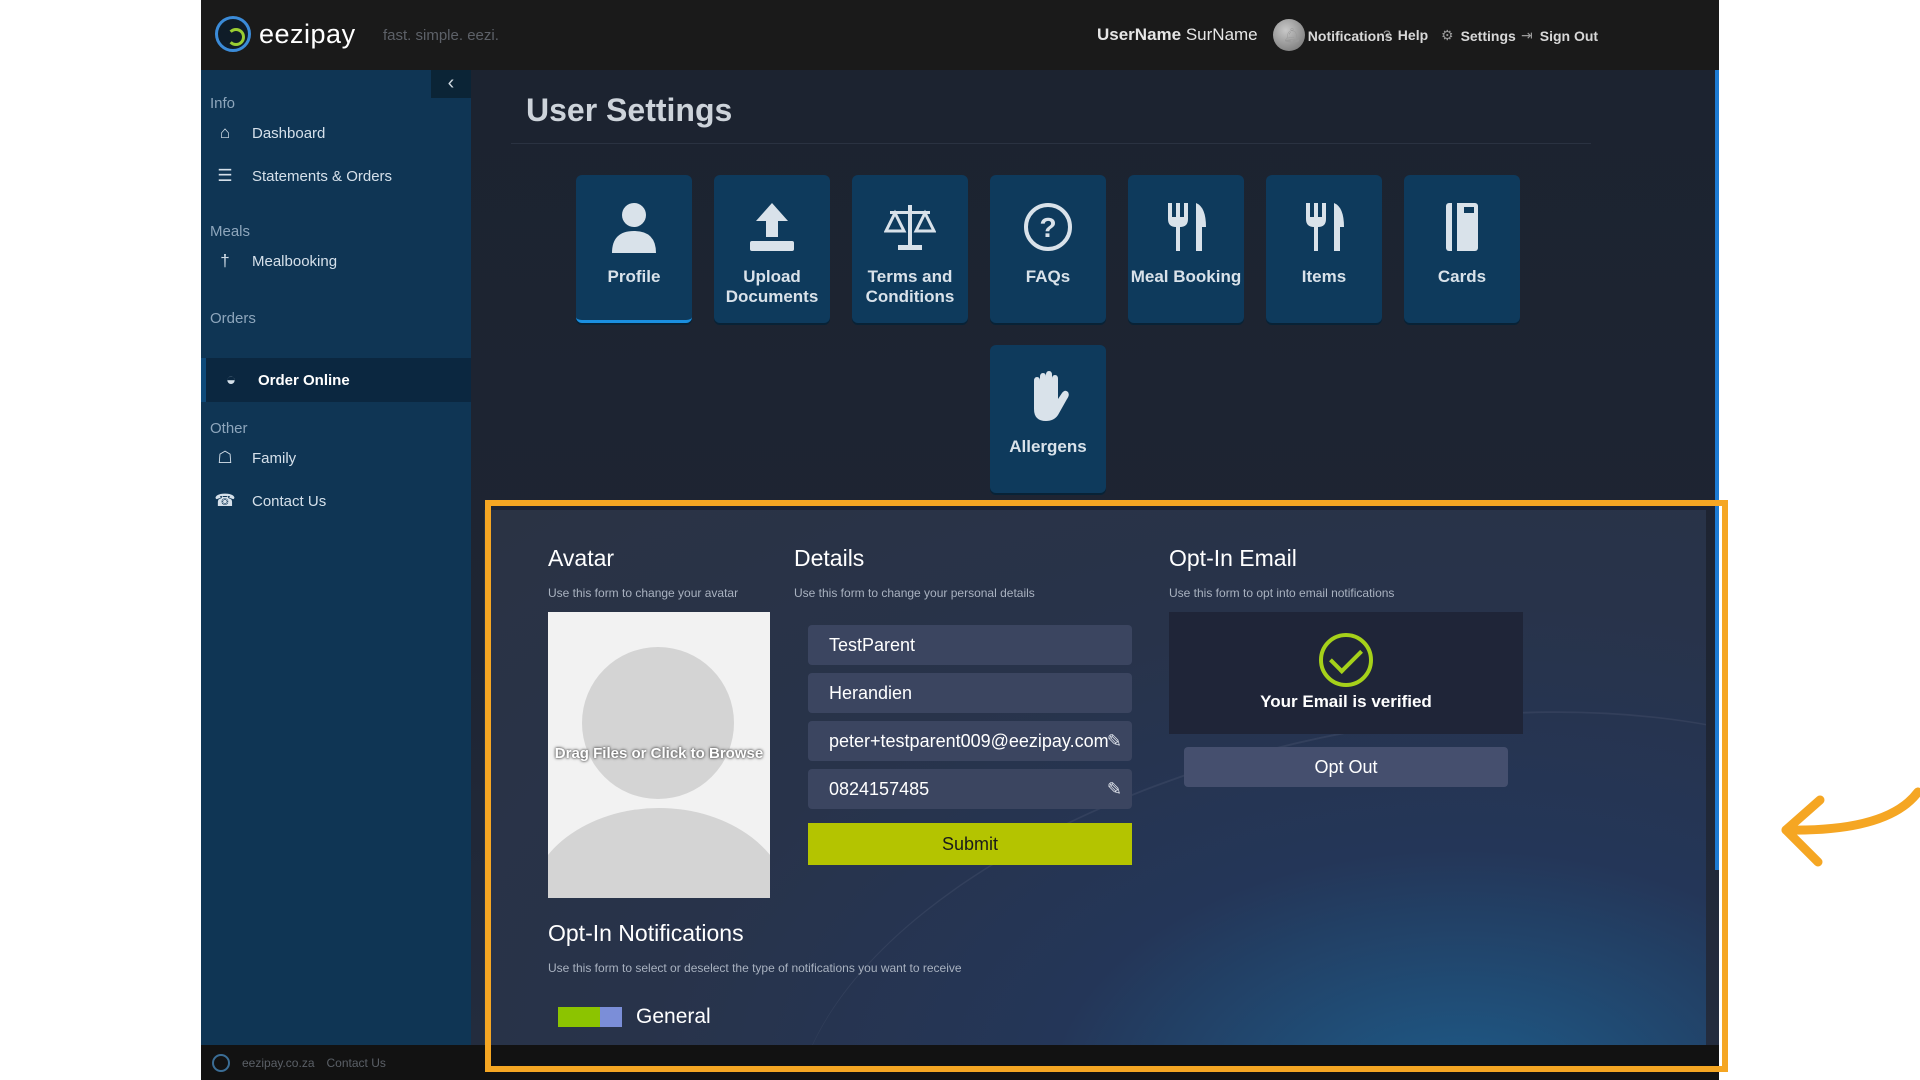 The image size is (1920, 1080). I want to click on tile-label: Upload Documents, so click(772, 286).